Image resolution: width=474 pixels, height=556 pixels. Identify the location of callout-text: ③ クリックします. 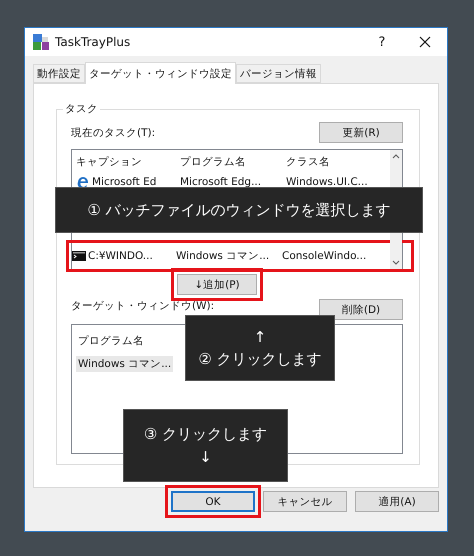
(206, 434).